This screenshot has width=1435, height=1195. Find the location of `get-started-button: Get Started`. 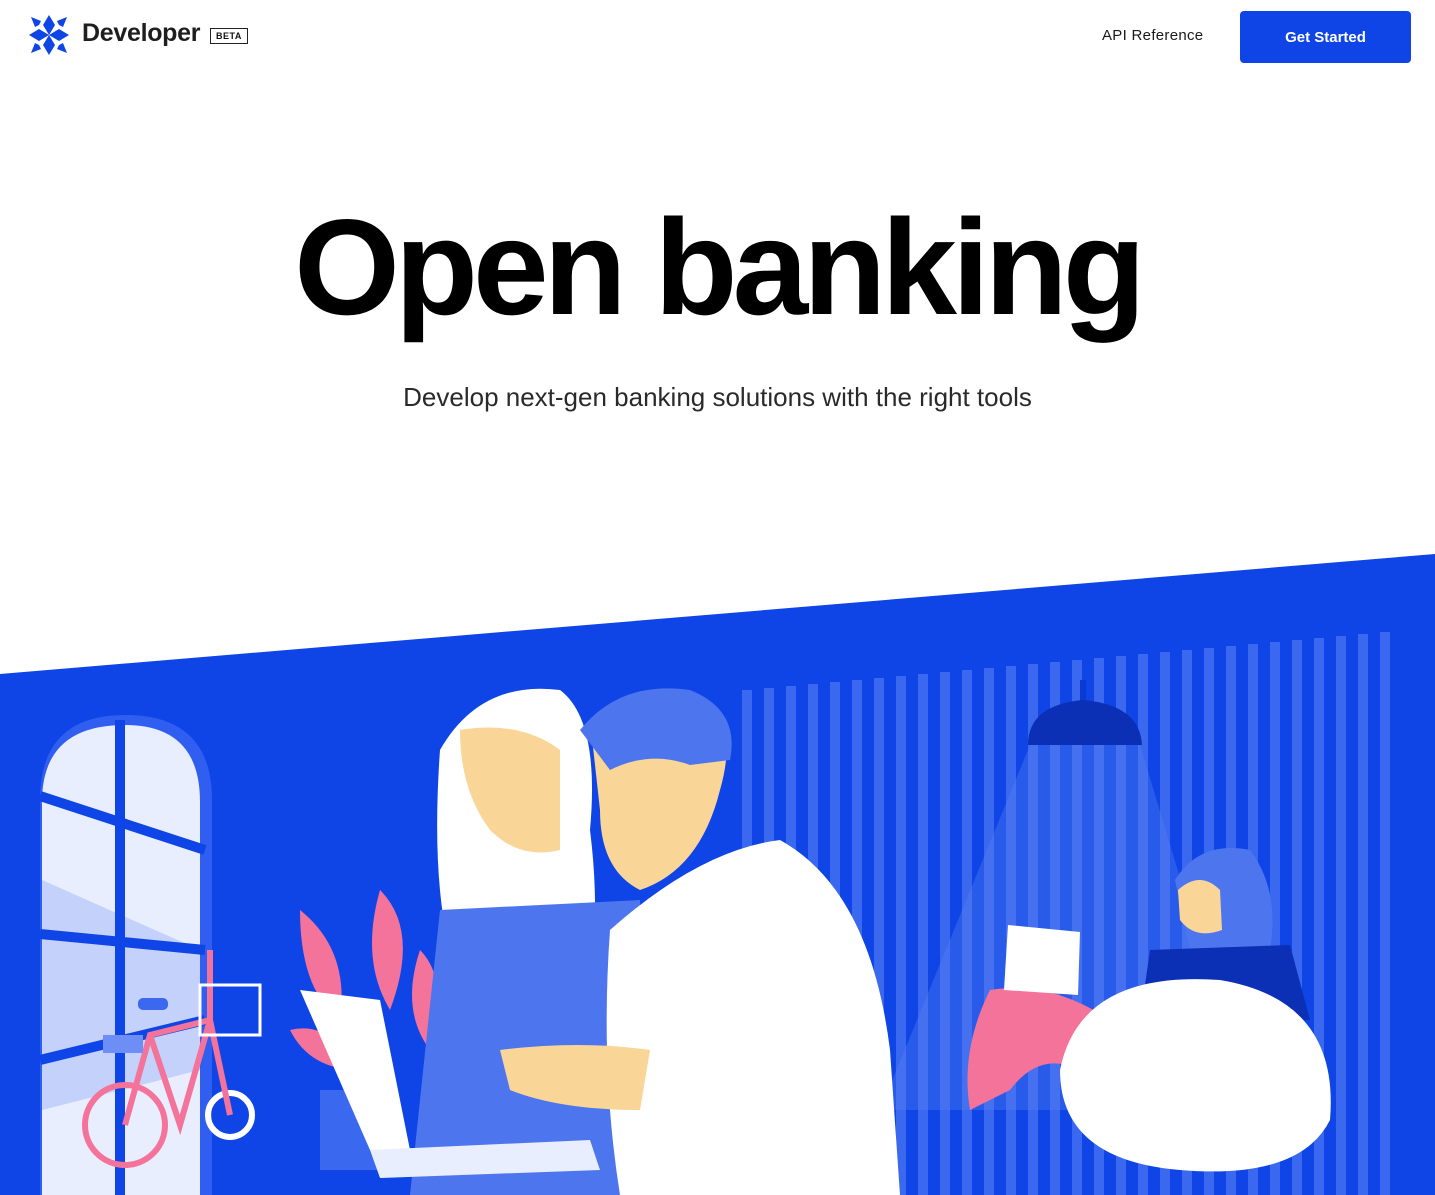

get-started-button: Get Started is located at coordinates (1325, 37).